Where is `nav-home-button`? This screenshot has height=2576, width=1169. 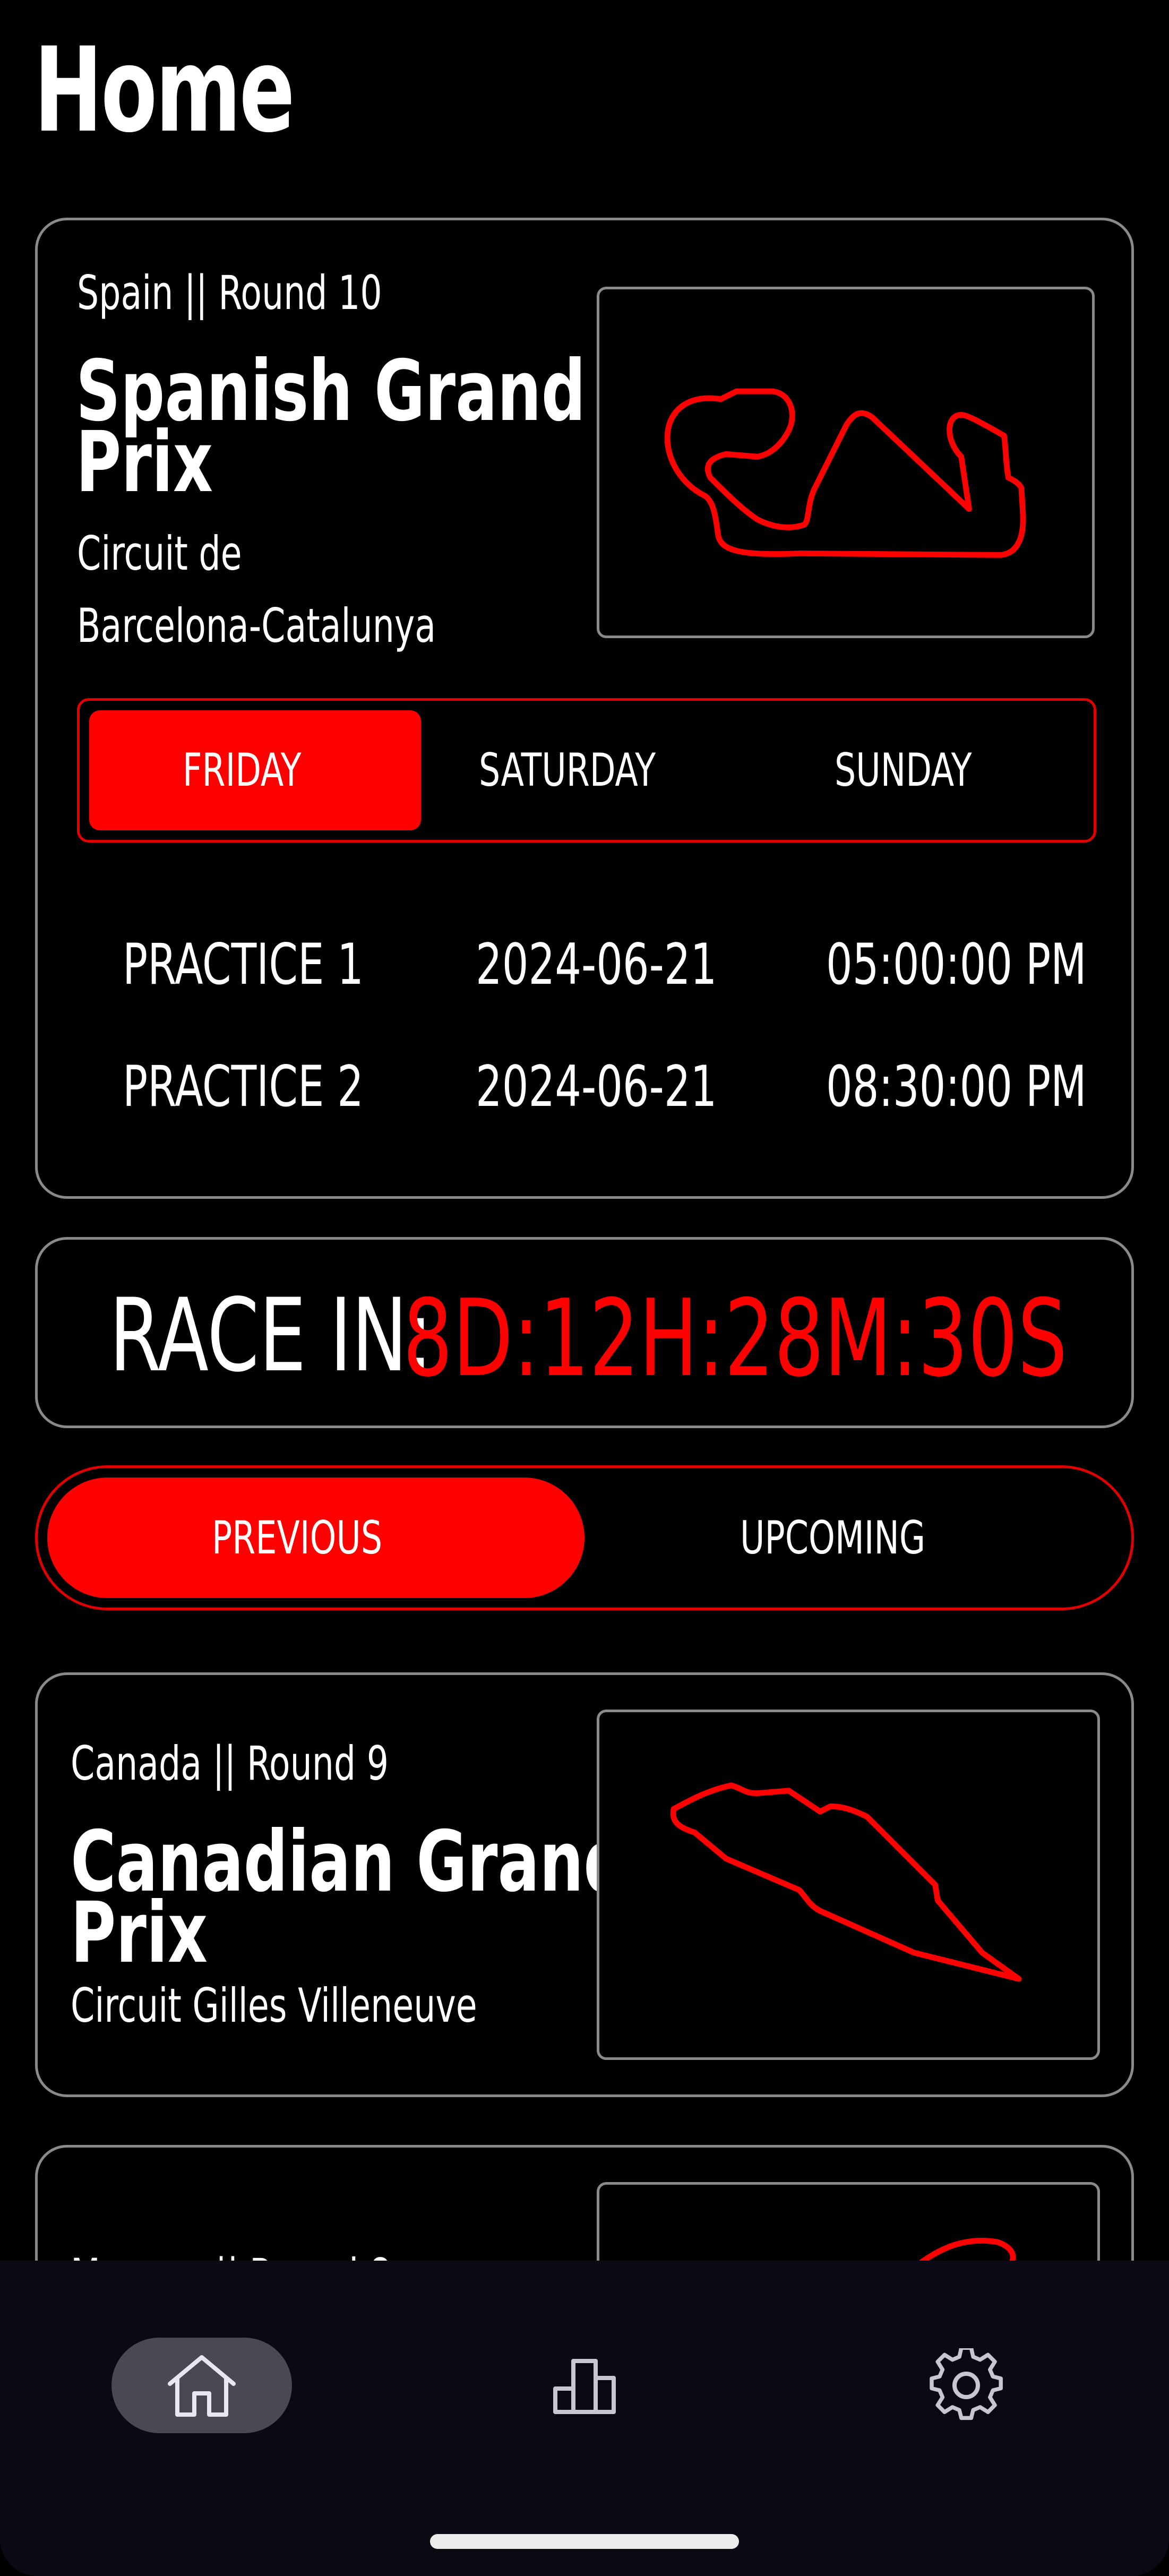 nav-home-button is located at coordinates (201, 2386).